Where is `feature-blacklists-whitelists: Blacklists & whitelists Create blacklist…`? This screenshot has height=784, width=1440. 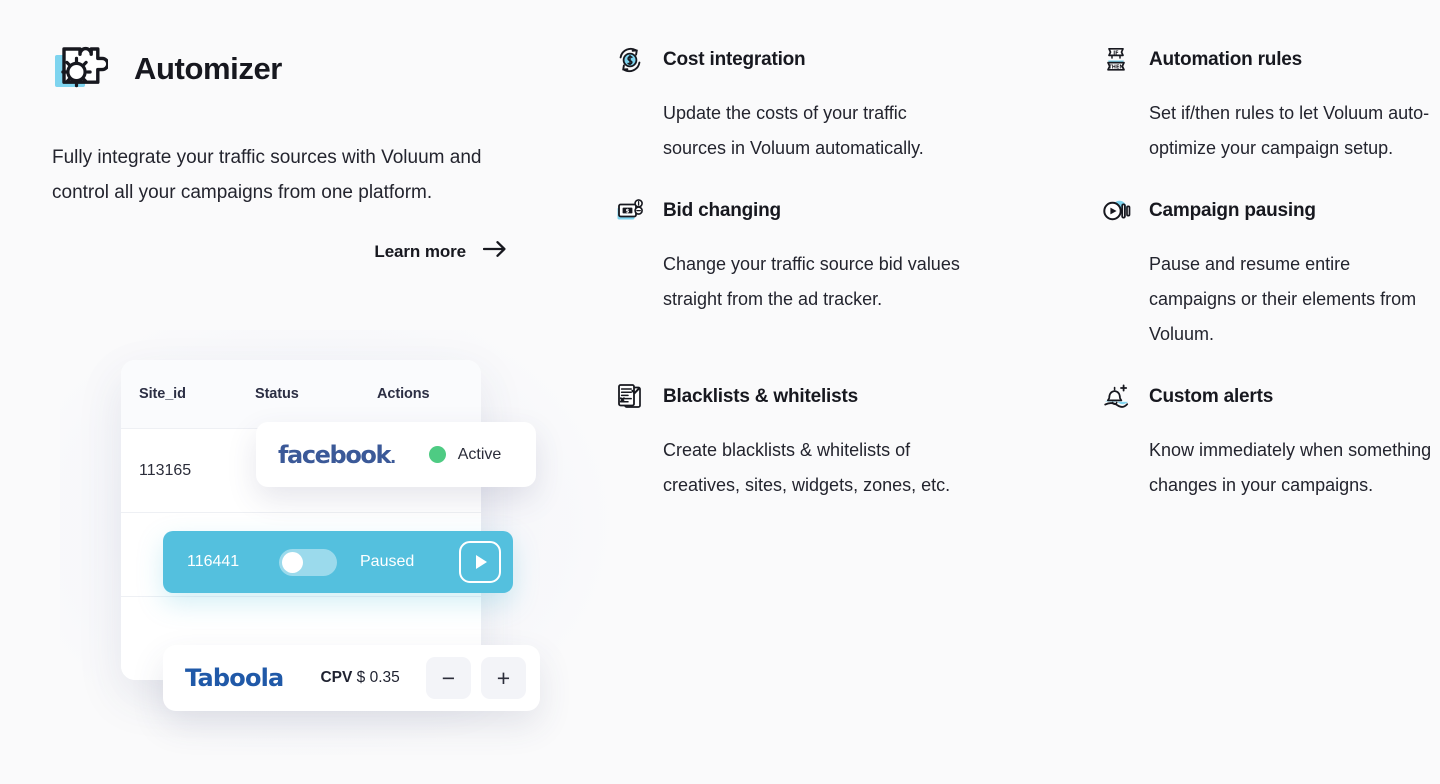
feature-blacklists-whitelists: Blacklists & whitelists Create blacklist… is located at coordinates (831, 441).